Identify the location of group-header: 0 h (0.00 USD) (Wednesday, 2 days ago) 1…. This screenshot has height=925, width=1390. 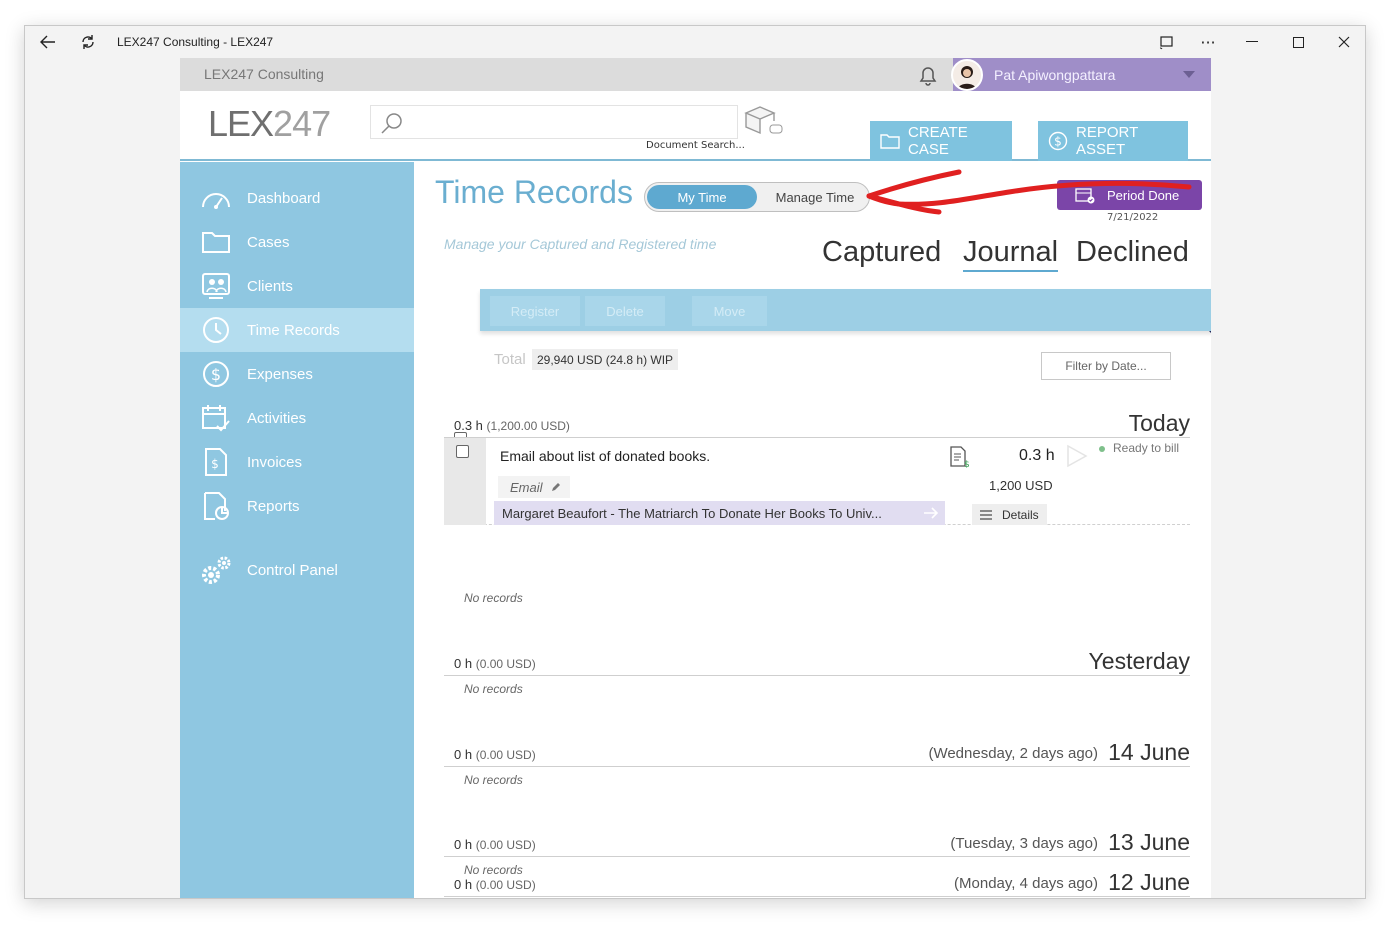
(817, 753).